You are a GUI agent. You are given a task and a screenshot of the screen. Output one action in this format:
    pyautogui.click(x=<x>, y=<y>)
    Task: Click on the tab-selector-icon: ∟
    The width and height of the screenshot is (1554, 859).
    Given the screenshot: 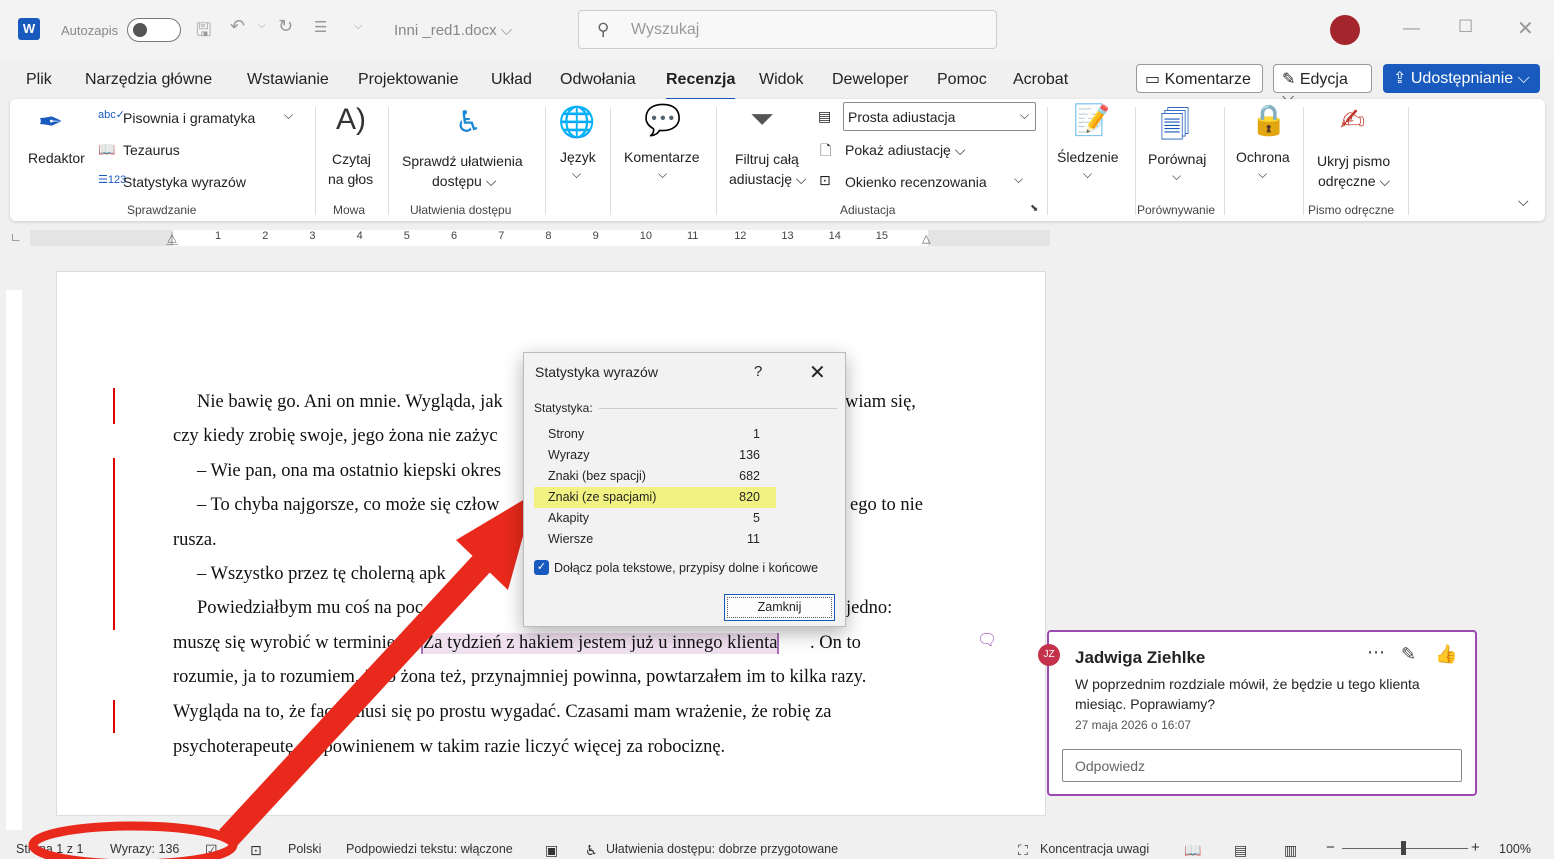 What is the action you would take?
    pyautogui.click(x=16, y=237)
    